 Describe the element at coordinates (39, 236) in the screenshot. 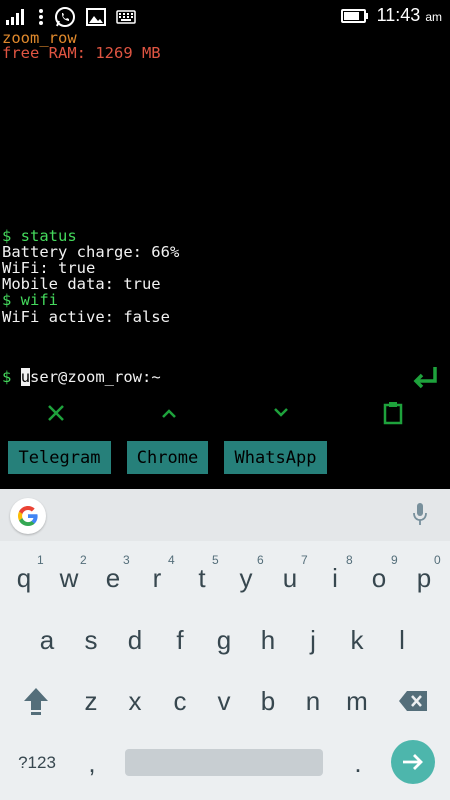

I see `terminal-line: $ status` at that location.